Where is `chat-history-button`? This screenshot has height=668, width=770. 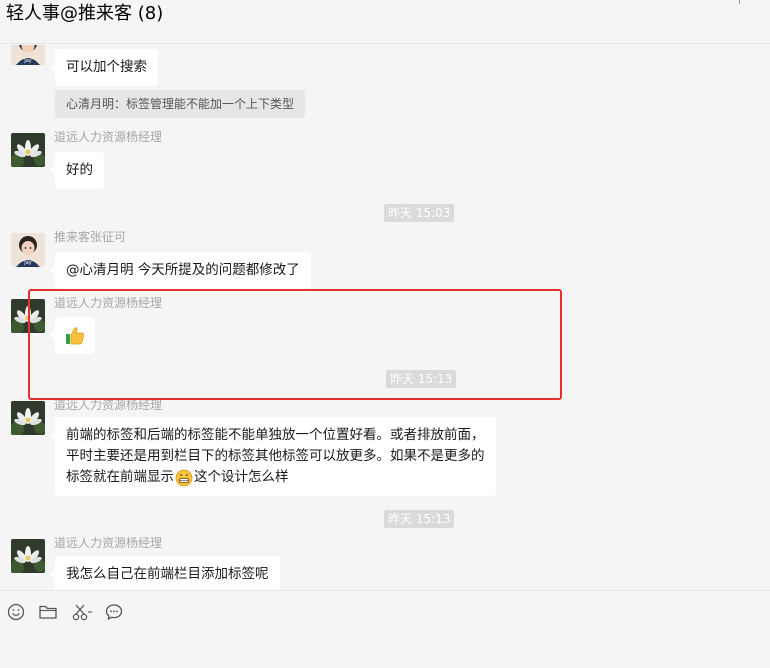
chat-history-button is located at coordinates (114, 612).